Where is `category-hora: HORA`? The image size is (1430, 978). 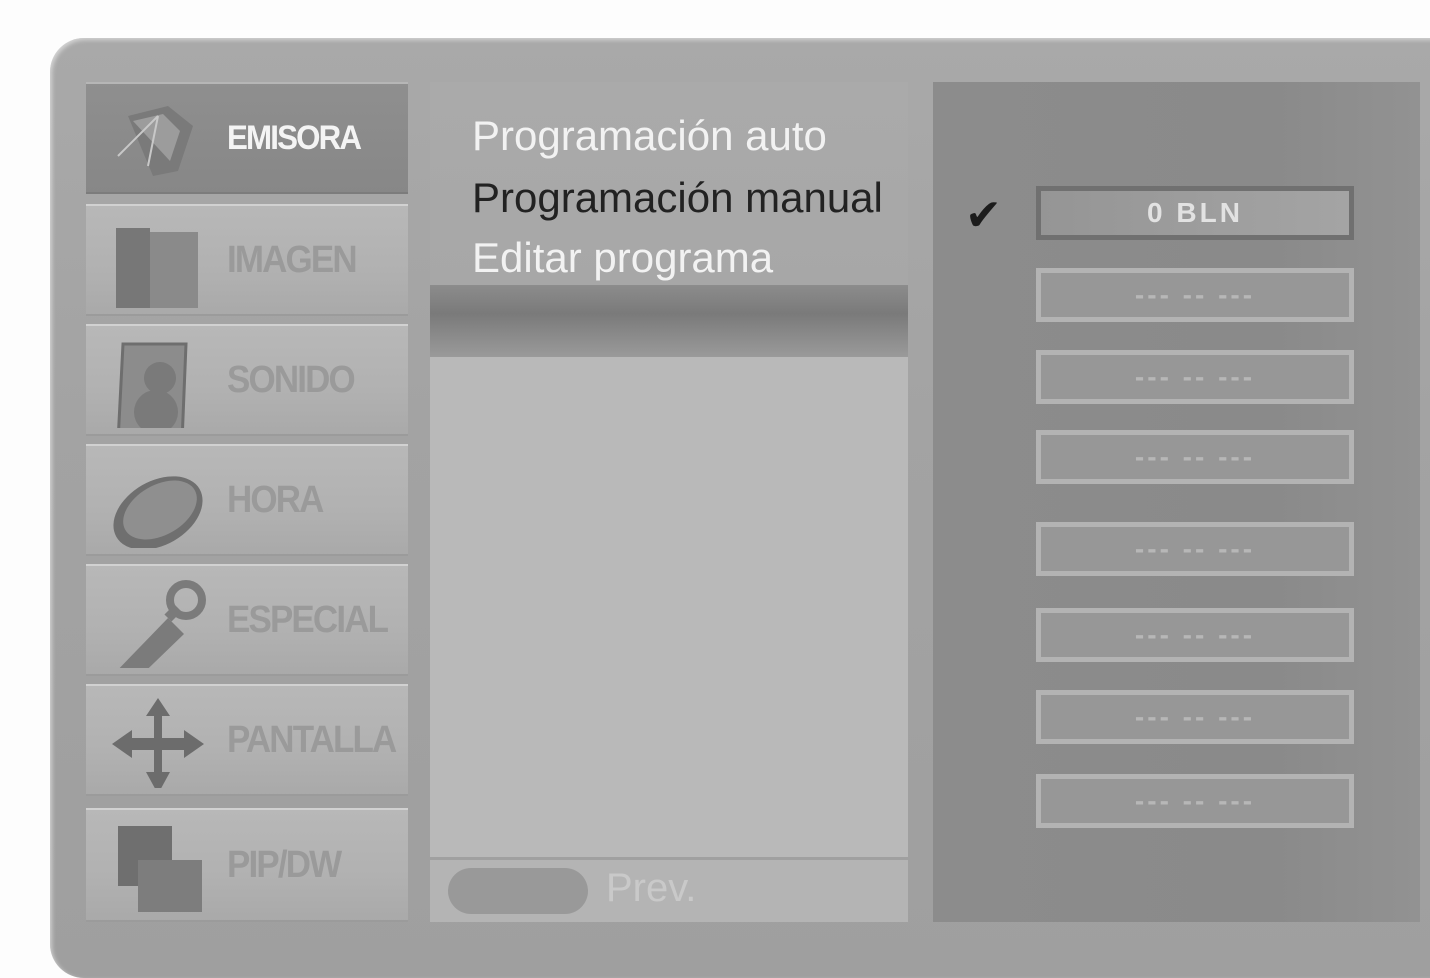
category-hora: HORA is located at coordinates (247, 500).